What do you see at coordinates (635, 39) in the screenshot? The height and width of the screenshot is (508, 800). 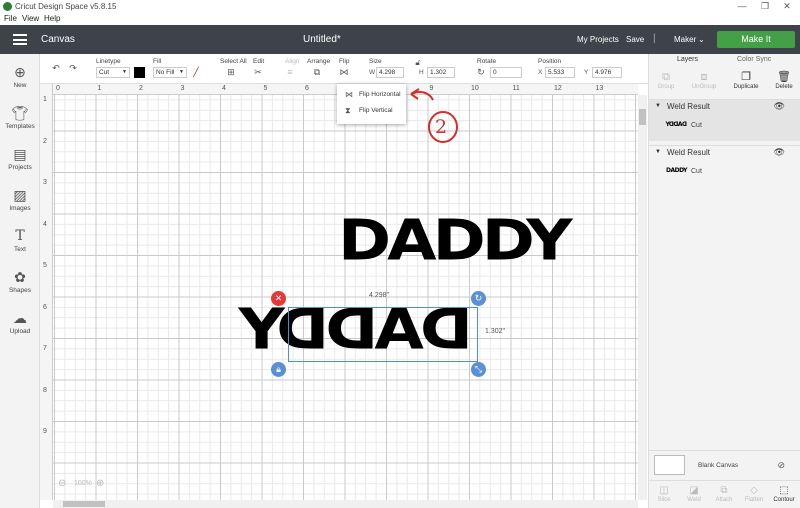 I see `save-link: Save` at bounding box center [635, 39].